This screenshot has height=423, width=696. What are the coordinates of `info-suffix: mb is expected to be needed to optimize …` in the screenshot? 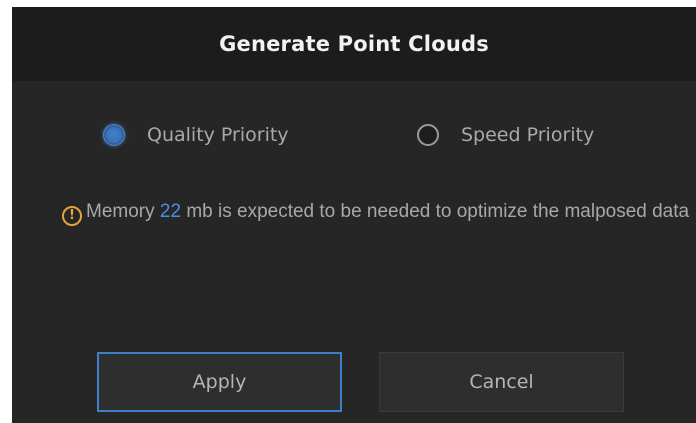 It's located at (435, 211).